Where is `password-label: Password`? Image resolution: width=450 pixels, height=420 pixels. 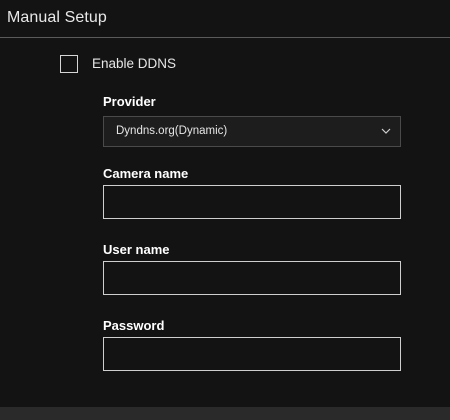
password-label: Password is located at coordinates (134, 325).